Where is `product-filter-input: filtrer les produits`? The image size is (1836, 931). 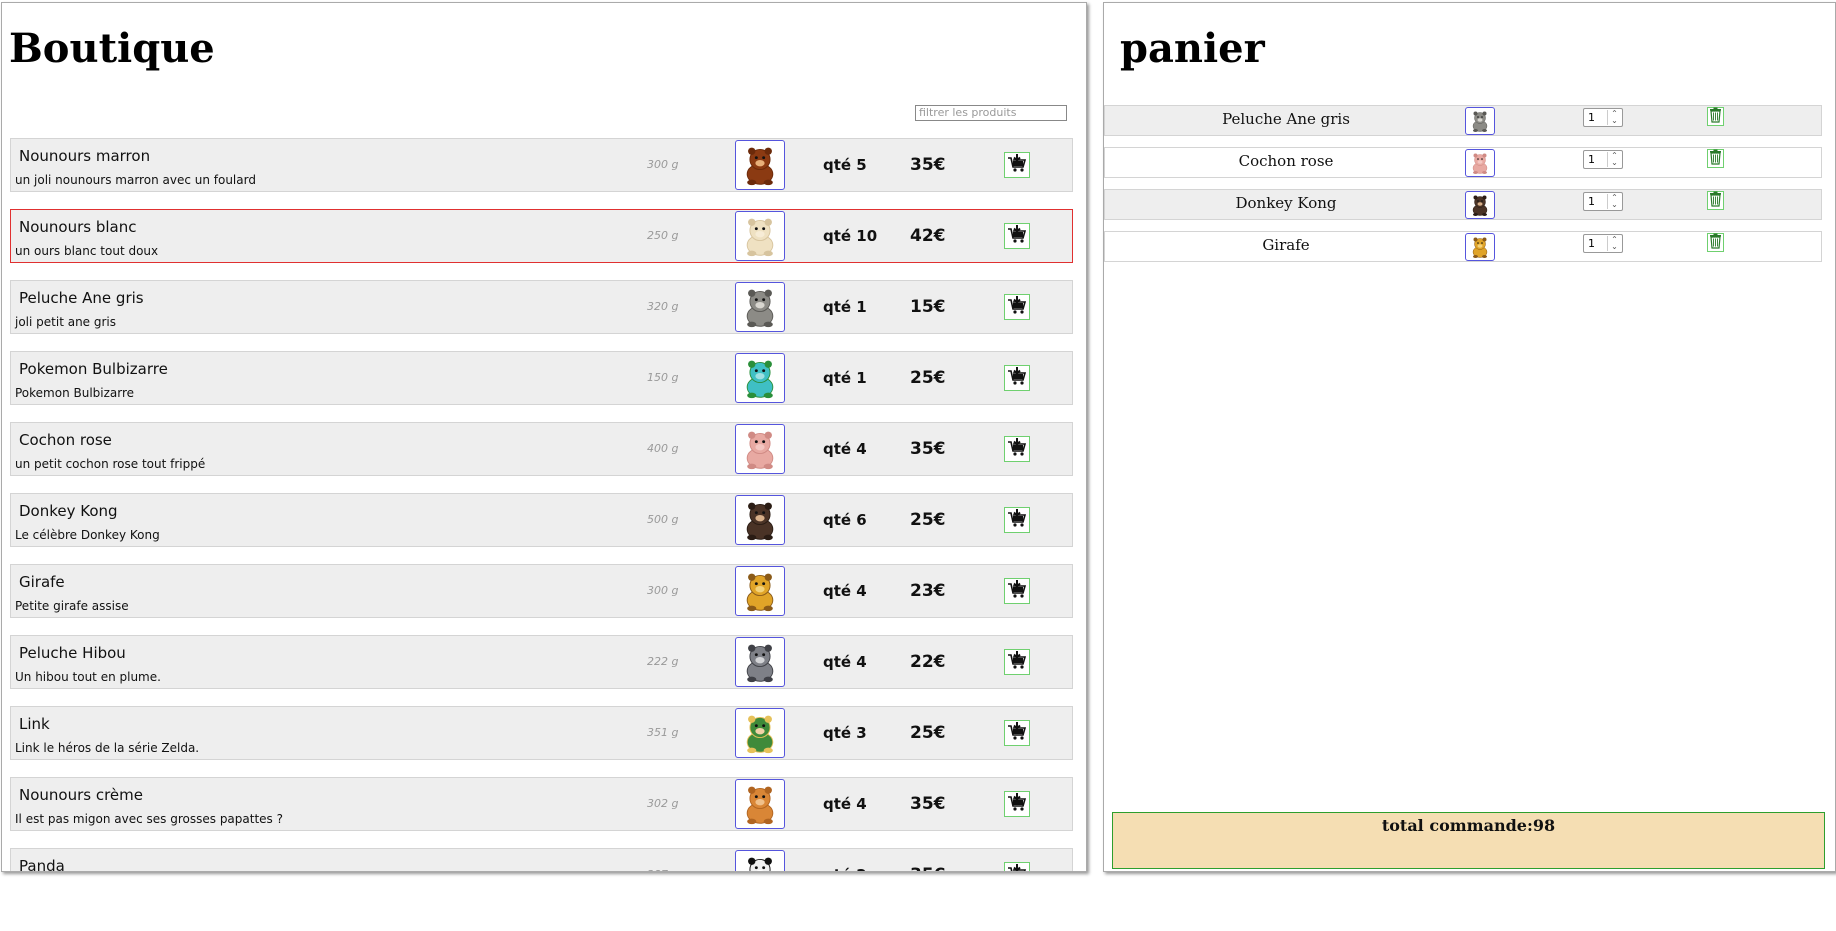 product-filter-input: filtrer les produits is located at coordinates (991, 113).